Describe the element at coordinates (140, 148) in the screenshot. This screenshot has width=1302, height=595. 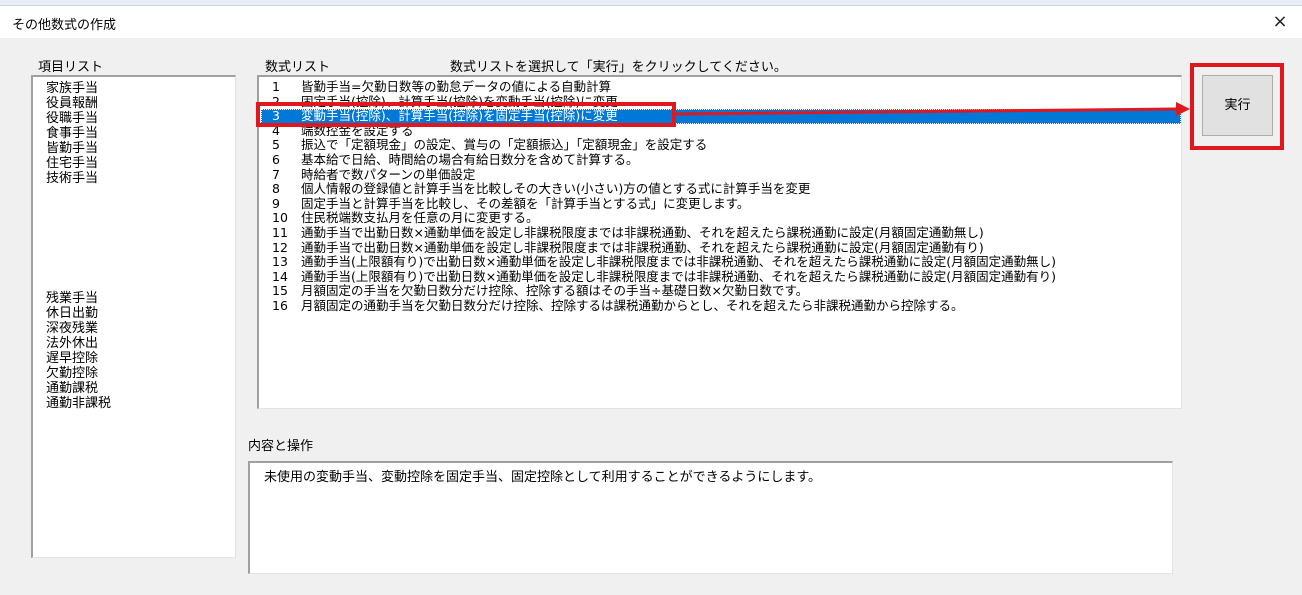
I see `item-list-entry: 皆勤手当` at that location.